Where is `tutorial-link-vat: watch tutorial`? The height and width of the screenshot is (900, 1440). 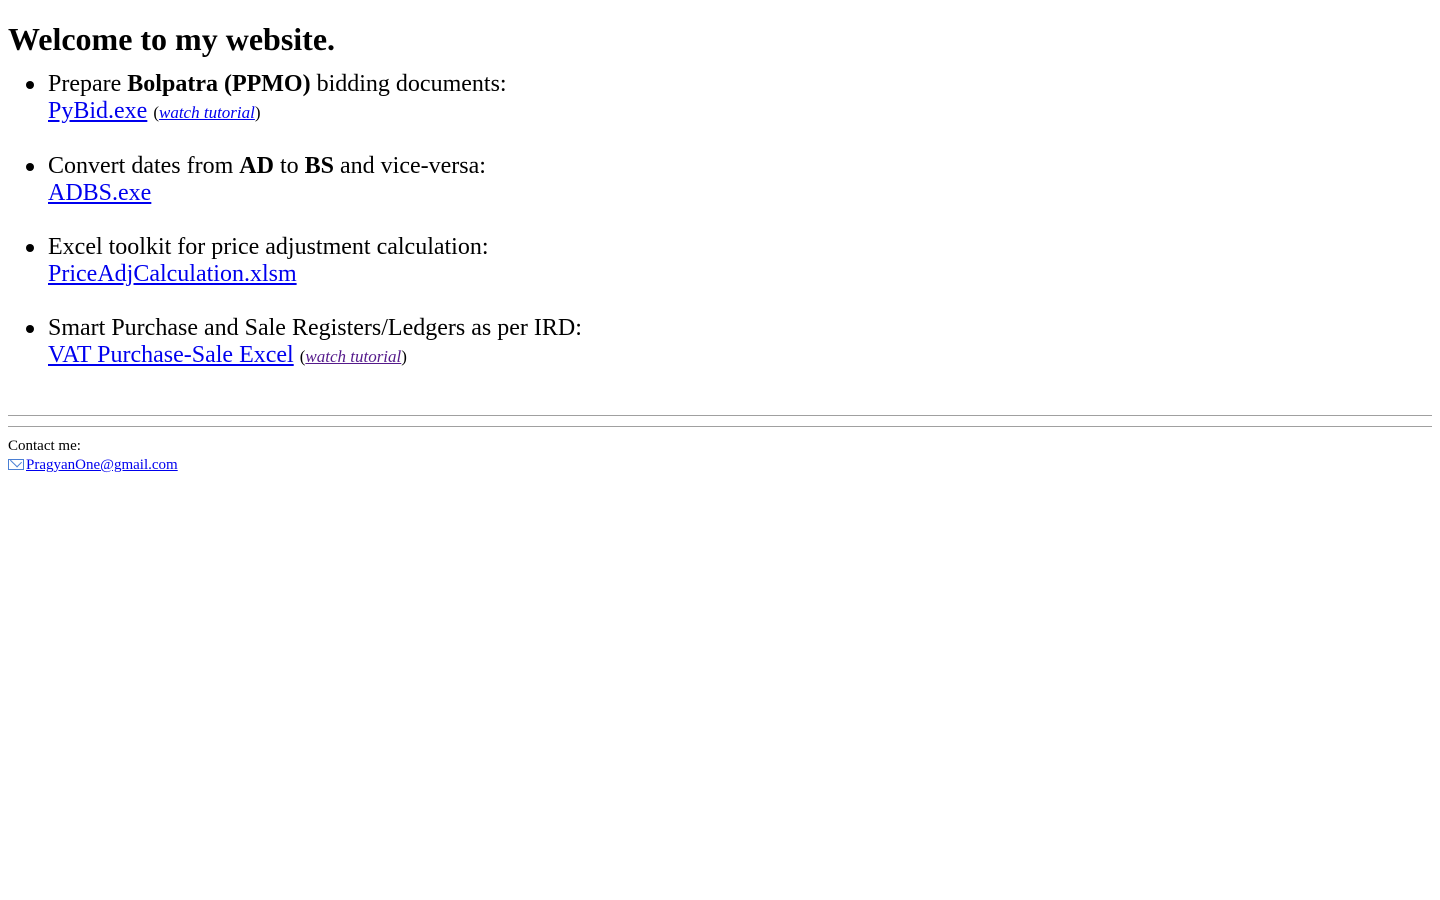
tutorial-link-vat: watch tutorial is located at coordinates (353, 356).